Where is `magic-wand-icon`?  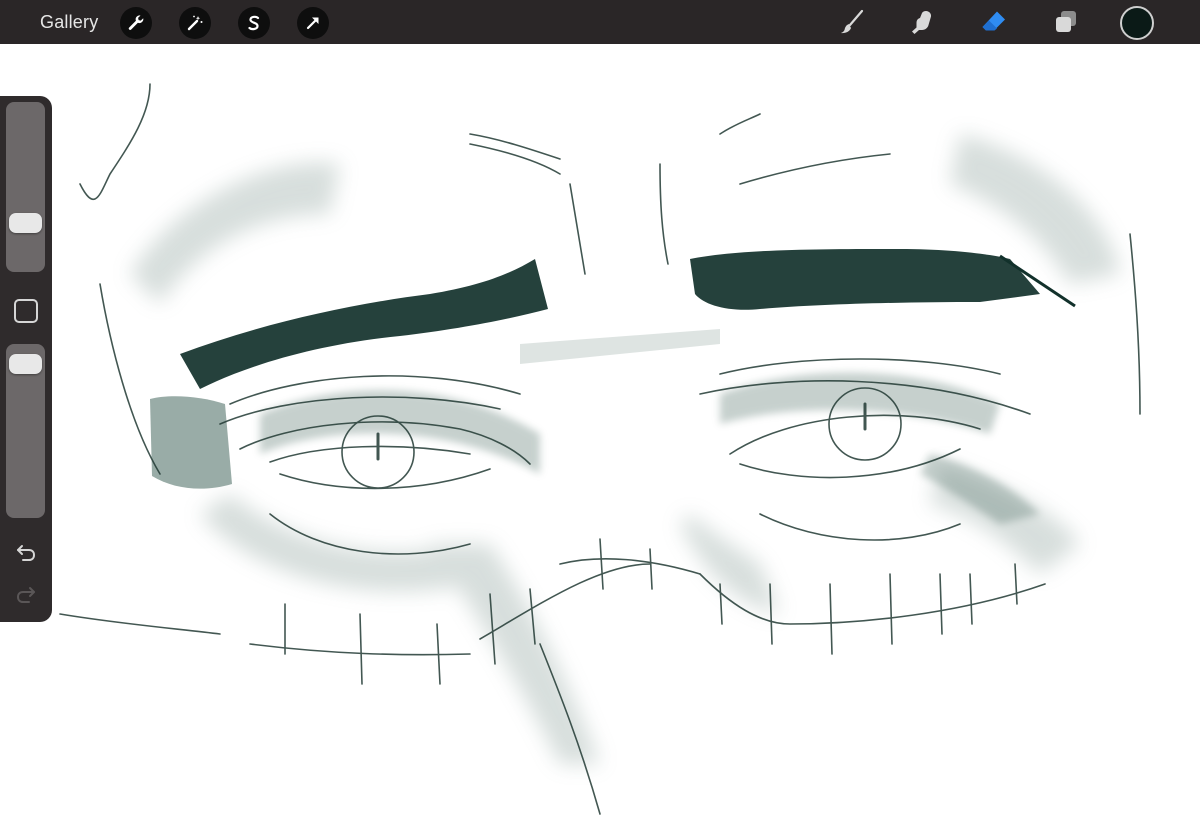 magic-wand-icon is located at coordinates (195, 23).